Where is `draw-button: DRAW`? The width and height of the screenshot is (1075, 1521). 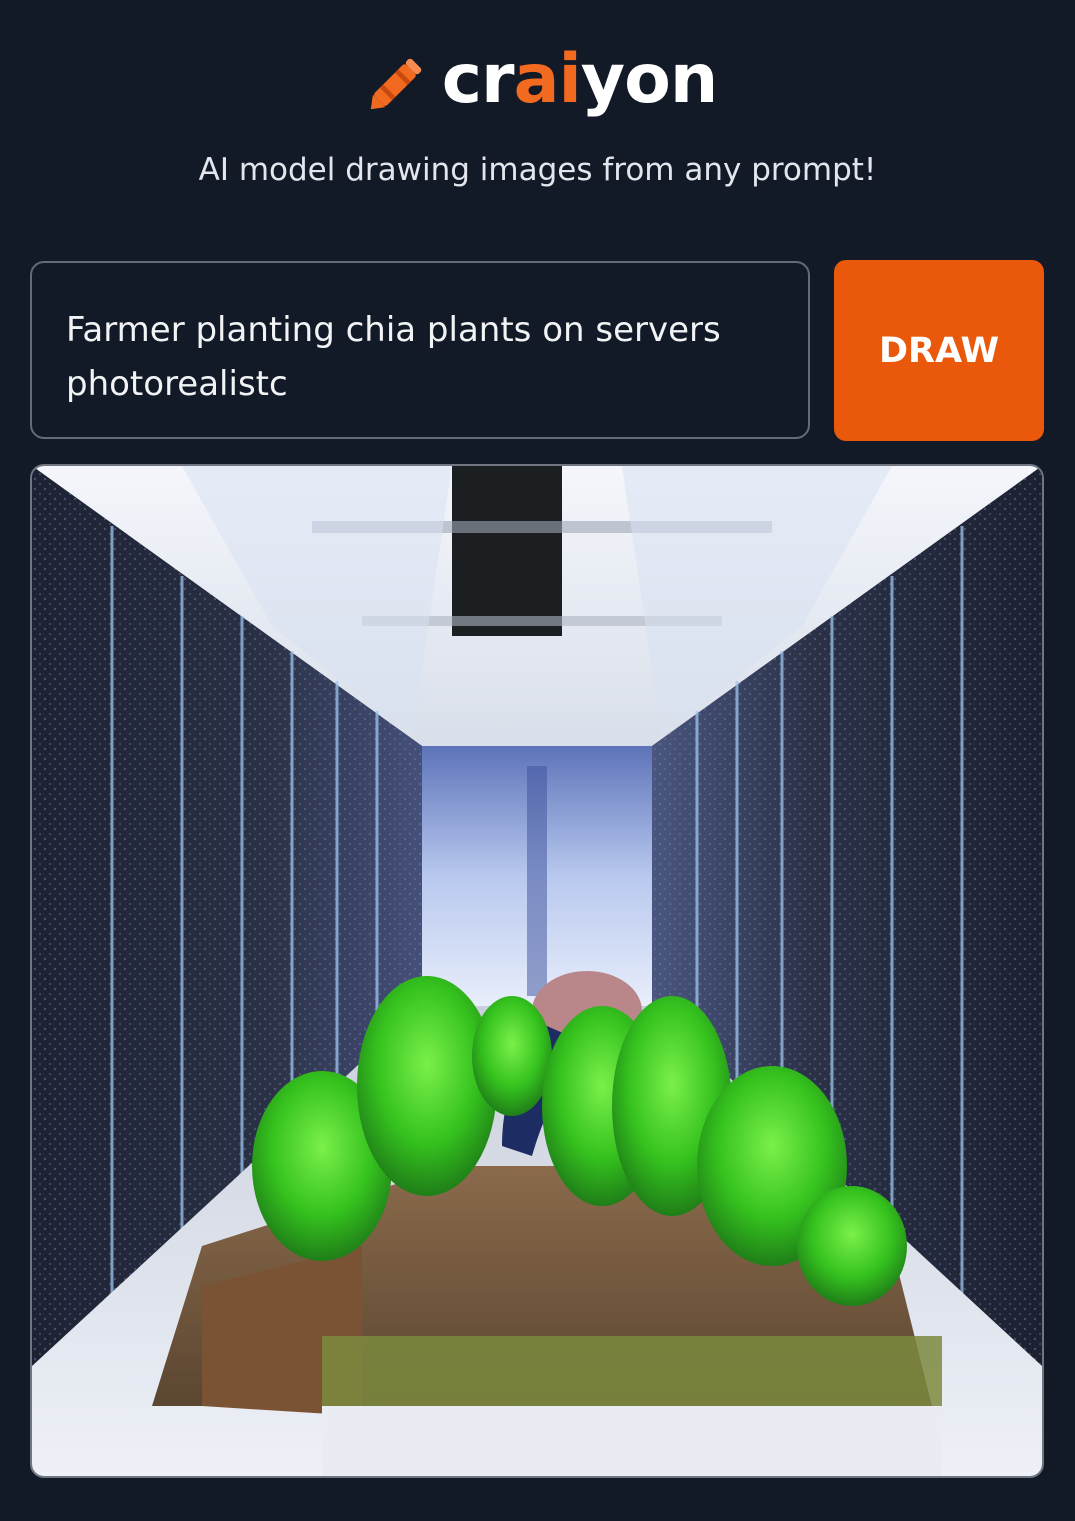
draw-button: DRAW is located at coordinates (939, 350).